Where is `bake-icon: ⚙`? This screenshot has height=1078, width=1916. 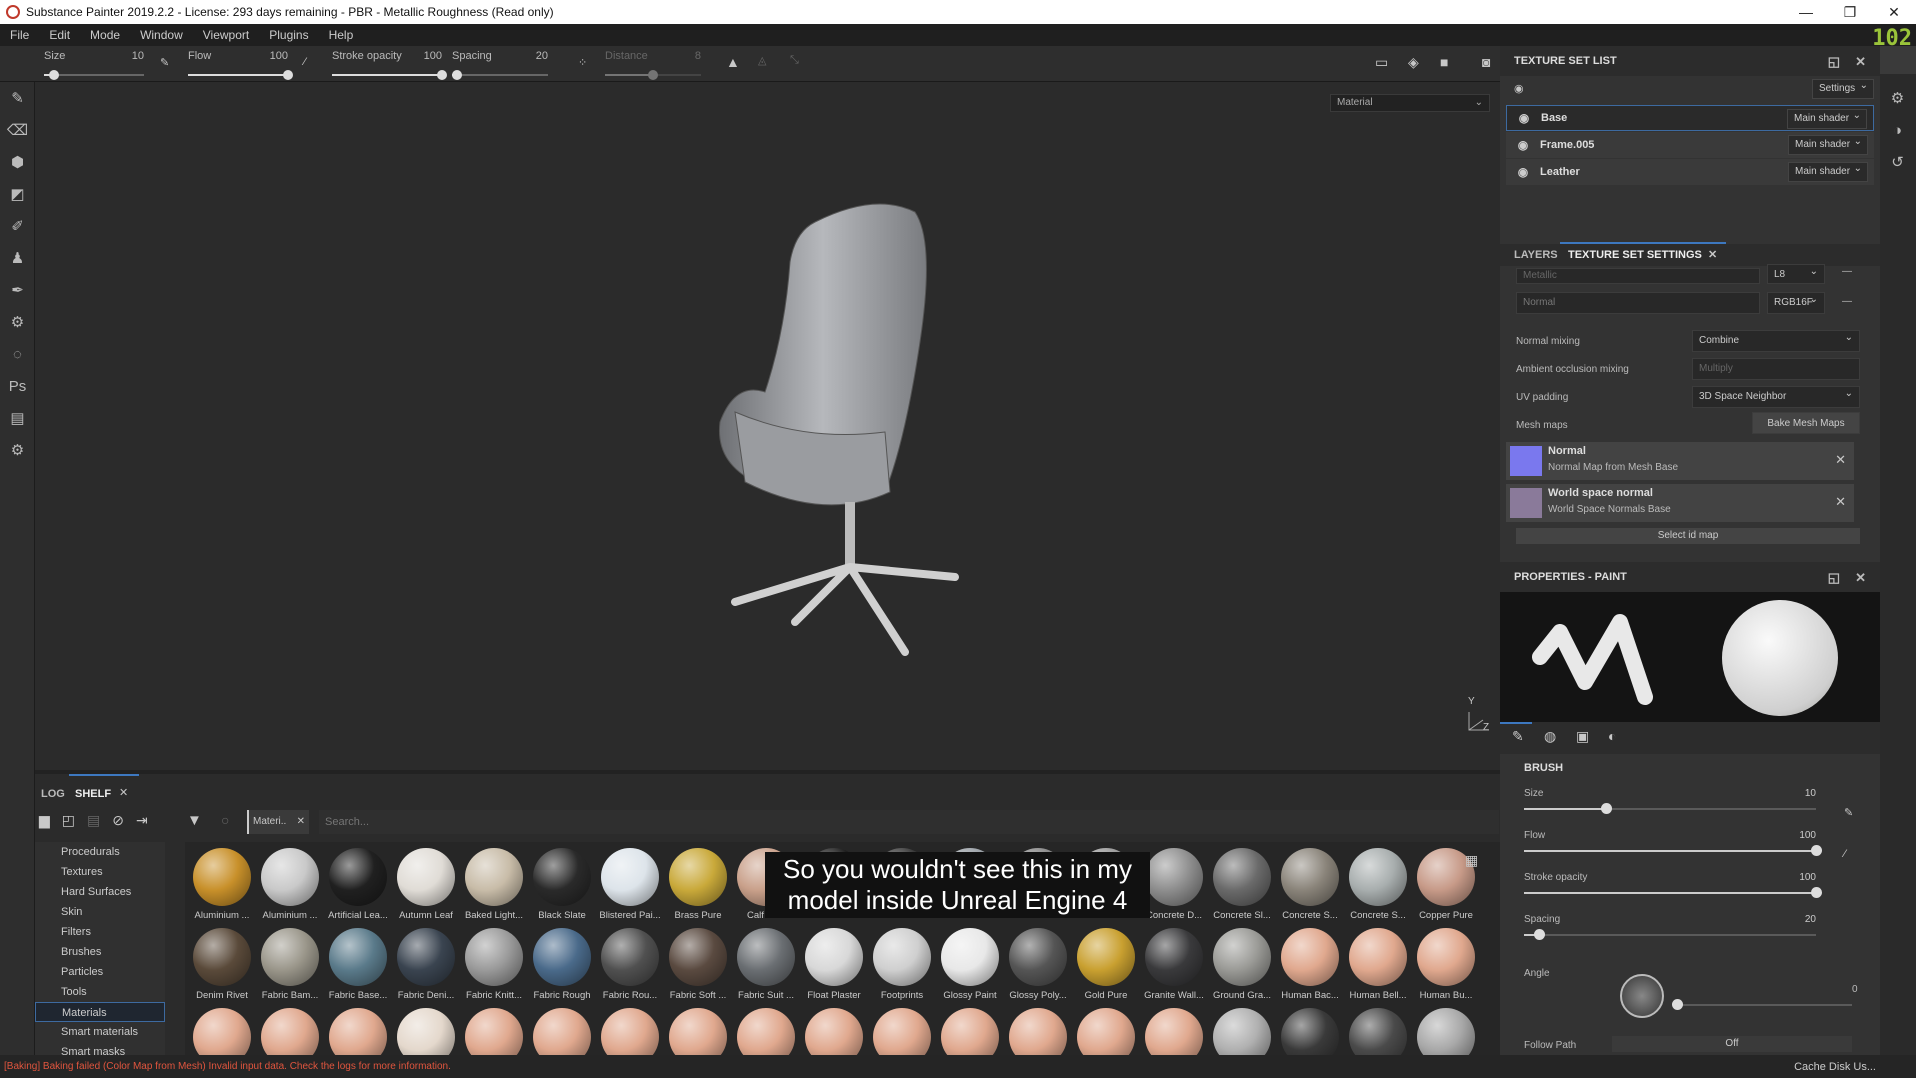 bake-icon: ⚙ is located at coordinates (17, 322).